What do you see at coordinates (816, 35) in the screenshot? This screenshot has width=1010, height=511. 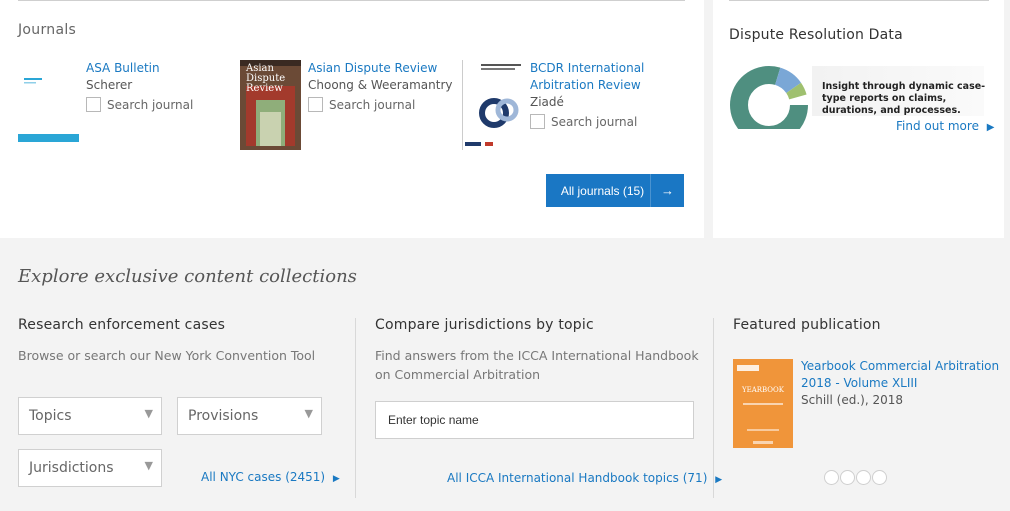 I see `dispute-data-heading: Dispute Resolution Data` at bounding box center [816, 35].